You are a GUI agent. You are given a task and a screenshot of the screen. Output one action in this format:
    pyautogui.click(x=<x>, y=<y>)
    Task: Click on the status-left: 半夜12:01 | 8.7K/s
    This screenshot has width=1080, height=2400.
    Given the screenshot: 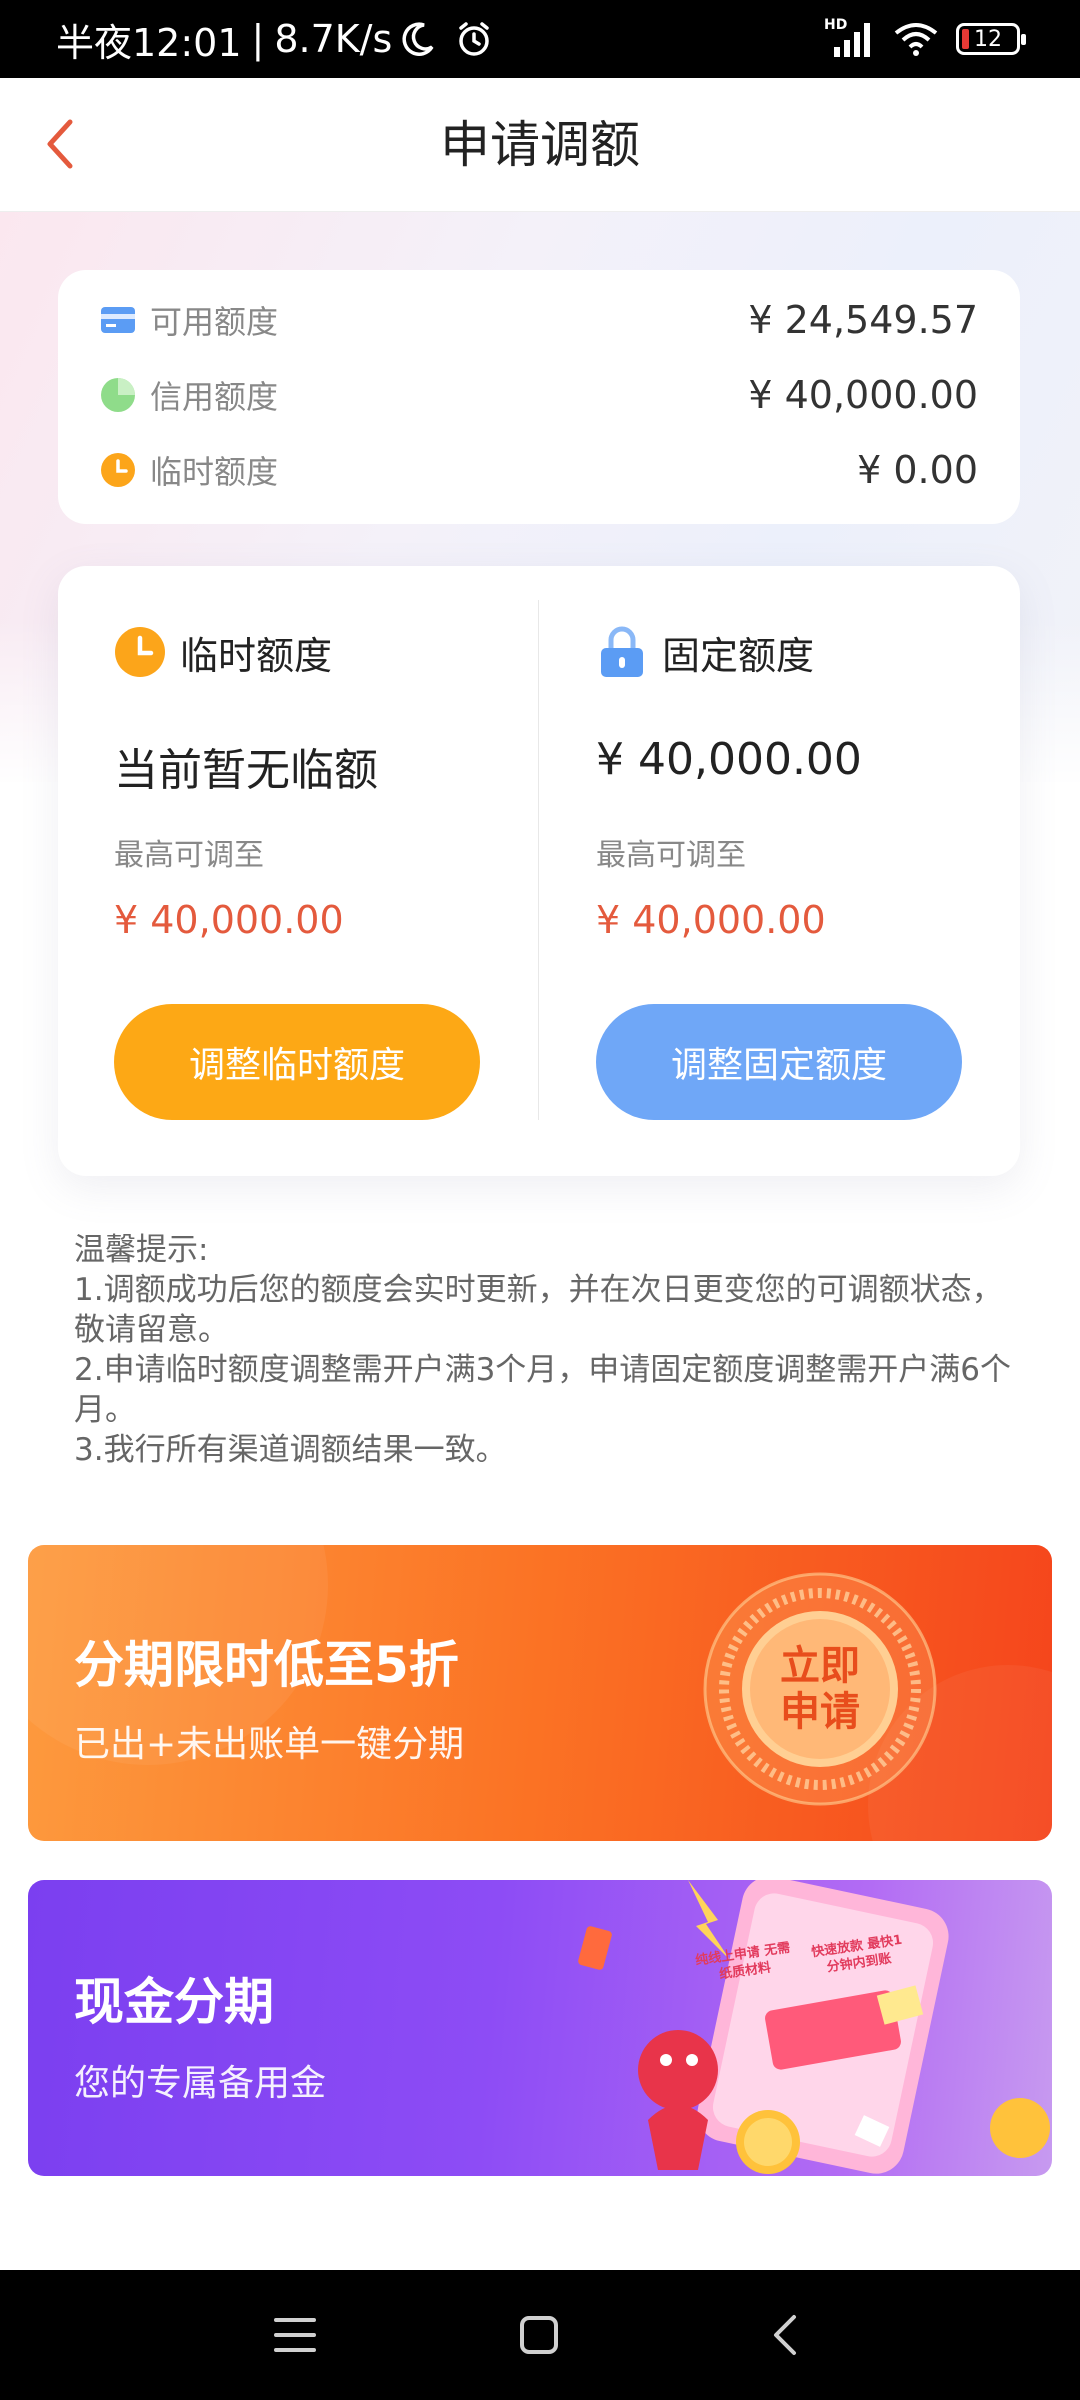 What is the action you would take?
    pyautogui.click(x=275, y=39)
    